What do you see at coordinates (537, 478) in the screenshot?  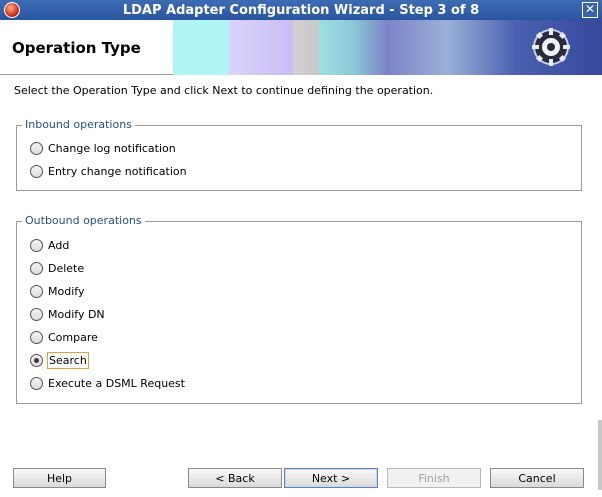 I see `cancel-button: Cancel` at bounding box center [537, 478].